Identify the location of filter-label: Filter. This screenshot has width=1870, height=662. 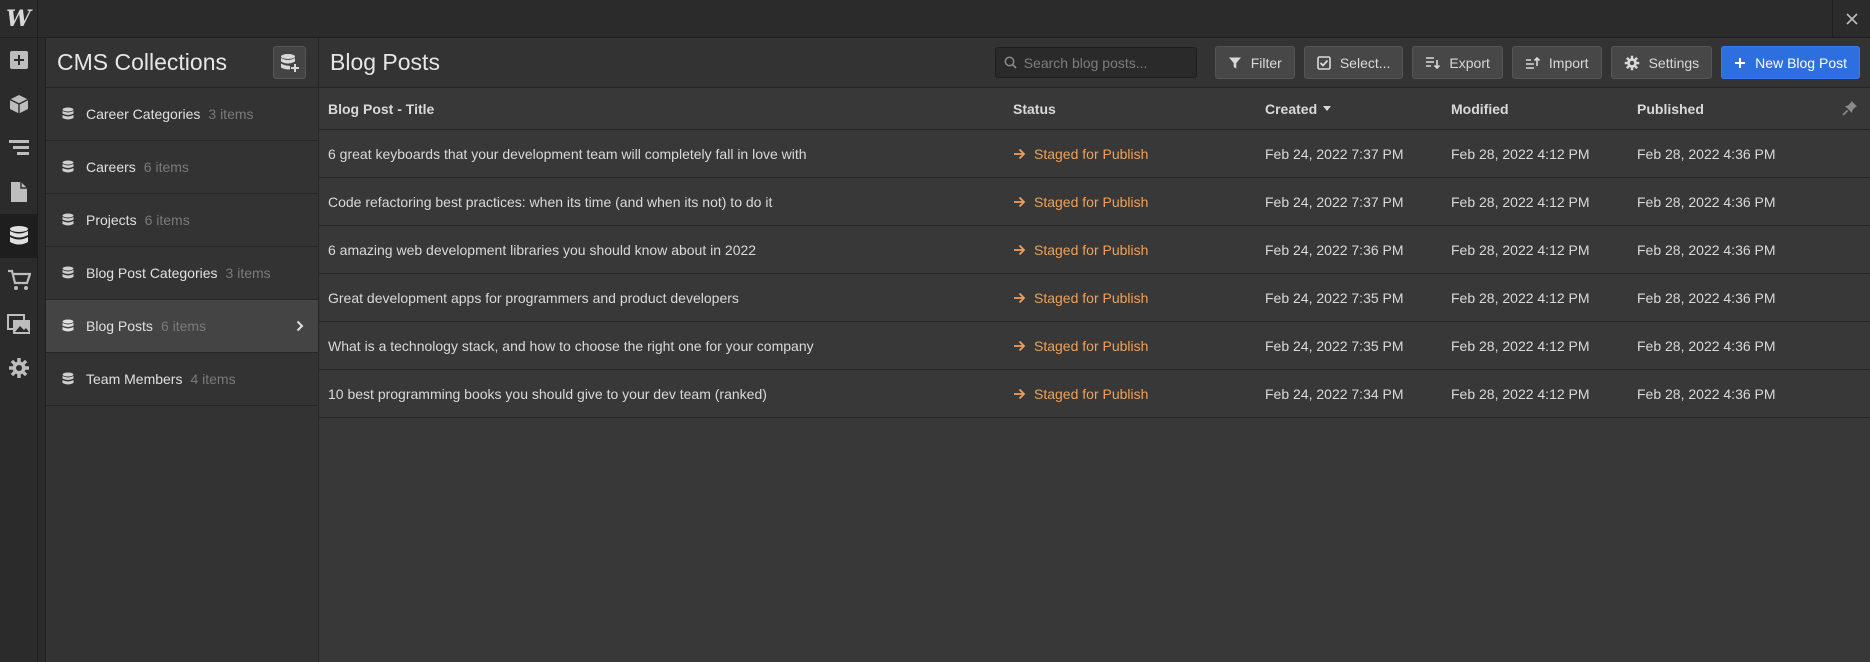
(1266, 62).